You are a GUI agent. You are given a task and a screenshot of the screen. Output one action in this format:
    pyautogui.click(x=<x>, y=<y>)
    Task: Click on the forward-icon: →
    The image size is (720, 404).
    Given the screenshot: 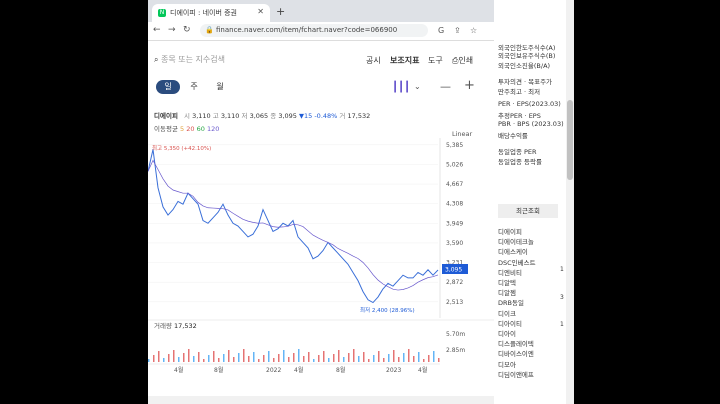 What is the action you would take?
    pyautogui.click(x=172, y=30)
    